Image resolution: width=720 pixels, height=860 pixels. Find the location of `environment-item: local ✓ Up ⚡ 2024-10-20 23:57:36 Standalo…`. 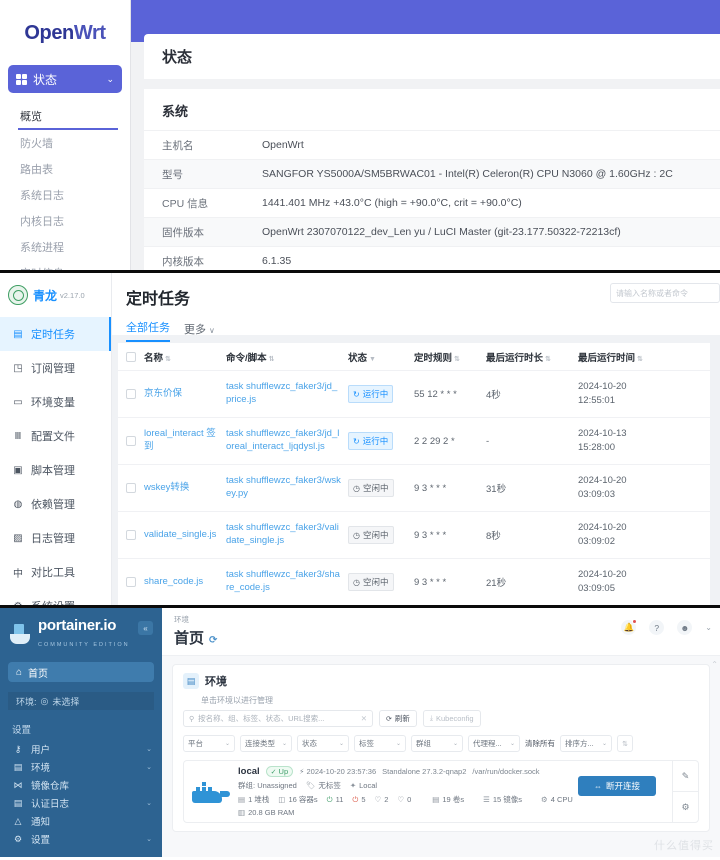

environment-item: local ✓ Up ⚡ 2024-10-20 23:57:36 Standalo… is located at coordinates (441, 791).